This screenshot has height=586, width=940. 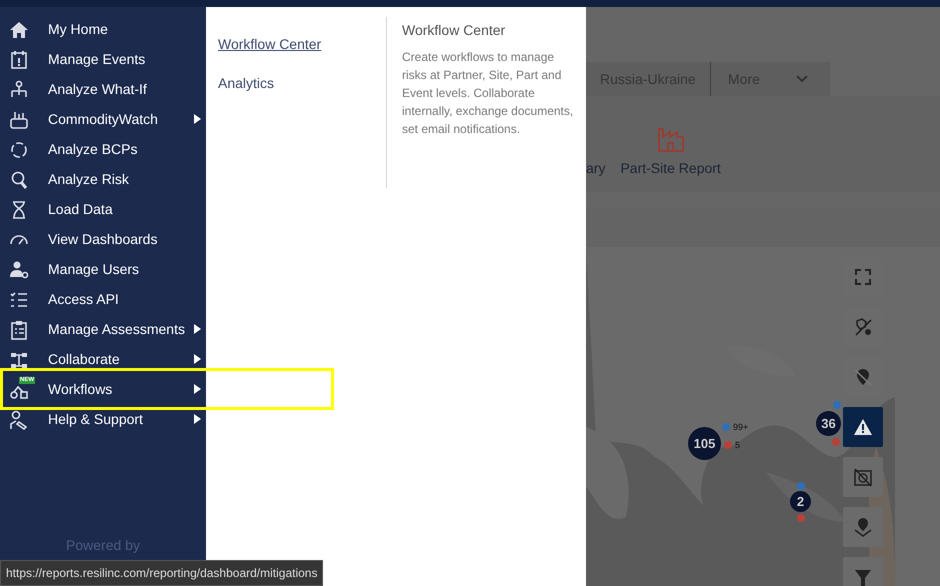 I want to click on sidebar-item: CommodityWatch, so click(x=103, y=119).